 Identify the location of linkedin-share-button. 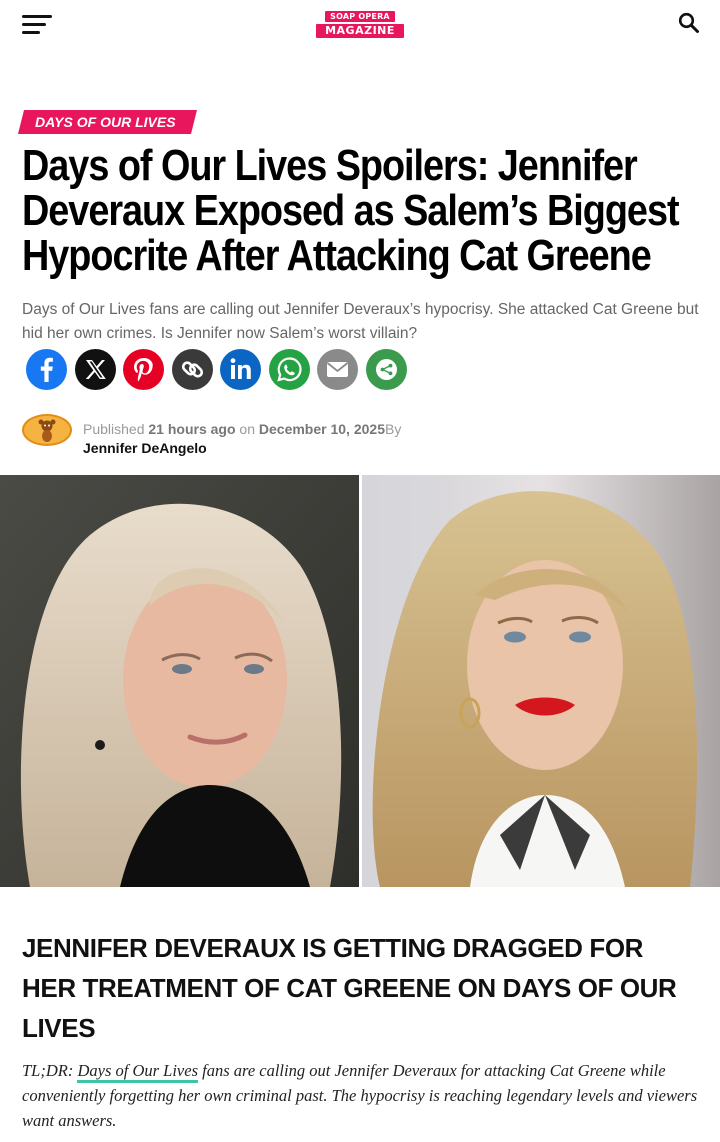
(240, 369).